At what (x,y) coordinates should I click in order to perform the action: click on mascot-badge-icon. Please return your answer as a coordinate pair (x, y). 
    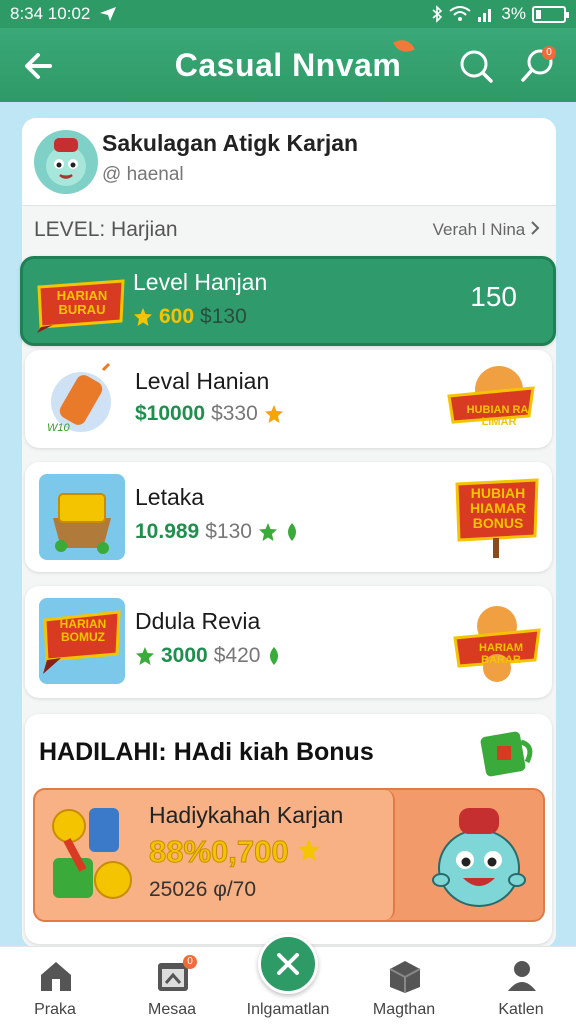
    Looking at the image, I should click on (497, 644).